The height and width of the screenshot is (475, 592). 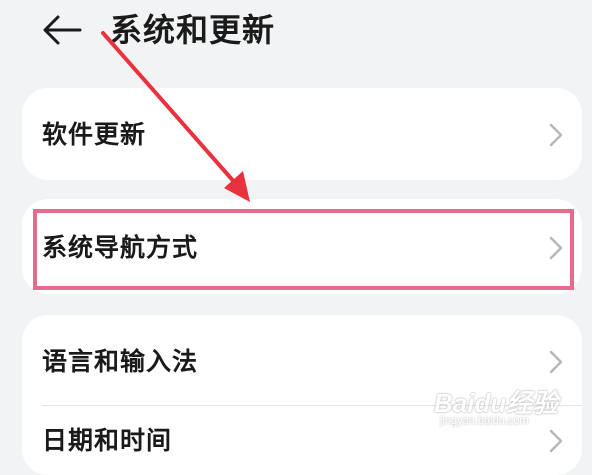 What do you see at coordinates (120, 361) in the screenshot?
I see `settings-item-label: 语言和输入法` at bounding box center [120, 361].